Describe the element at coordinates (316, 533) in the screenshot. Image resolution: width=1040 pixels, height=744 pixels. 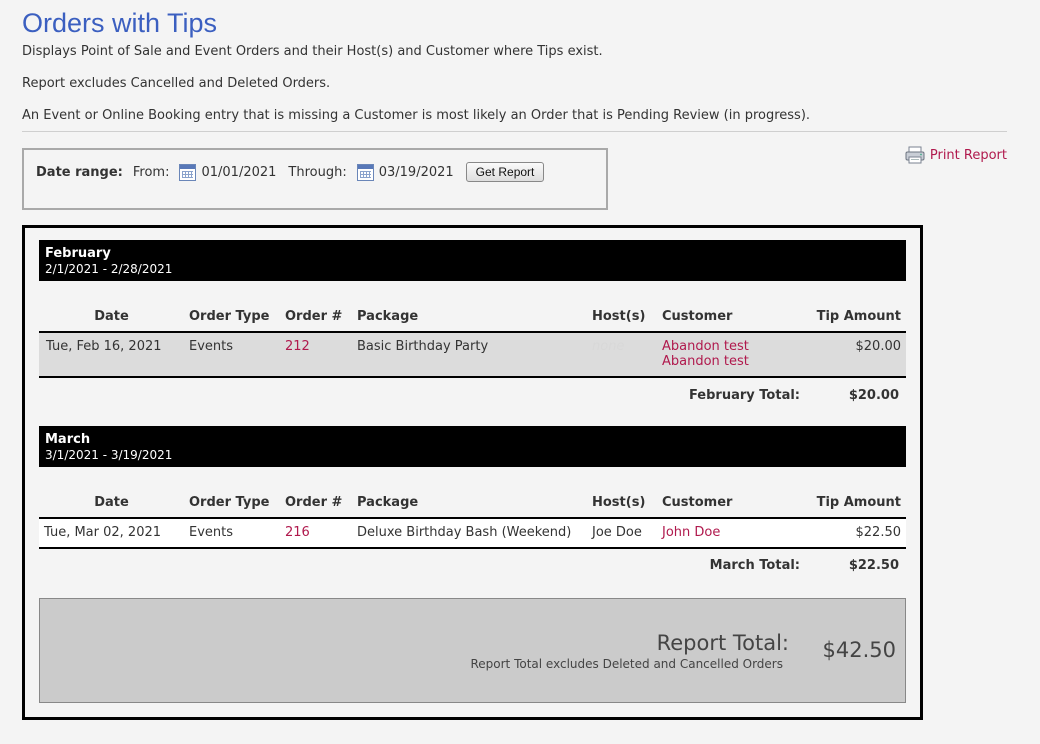
I see `order-number-link: 216` at that location.